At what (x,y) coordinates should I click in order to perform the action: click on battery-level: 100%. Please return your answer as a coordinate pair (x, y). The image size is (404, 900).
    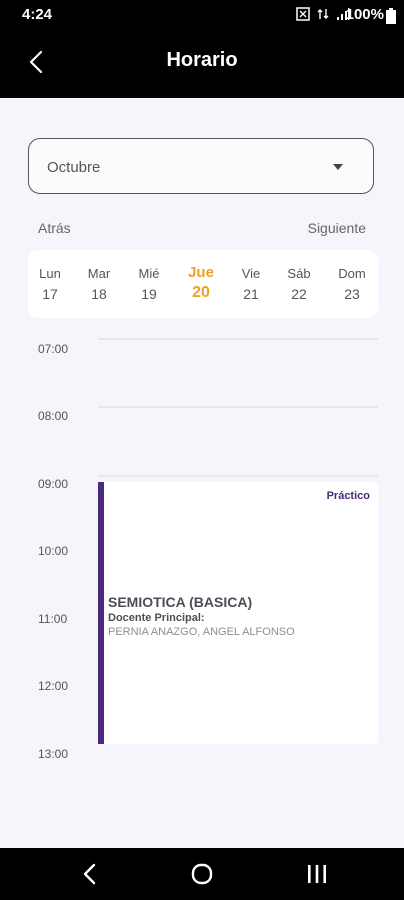
    Looking at the image, I should click on (364, 14).